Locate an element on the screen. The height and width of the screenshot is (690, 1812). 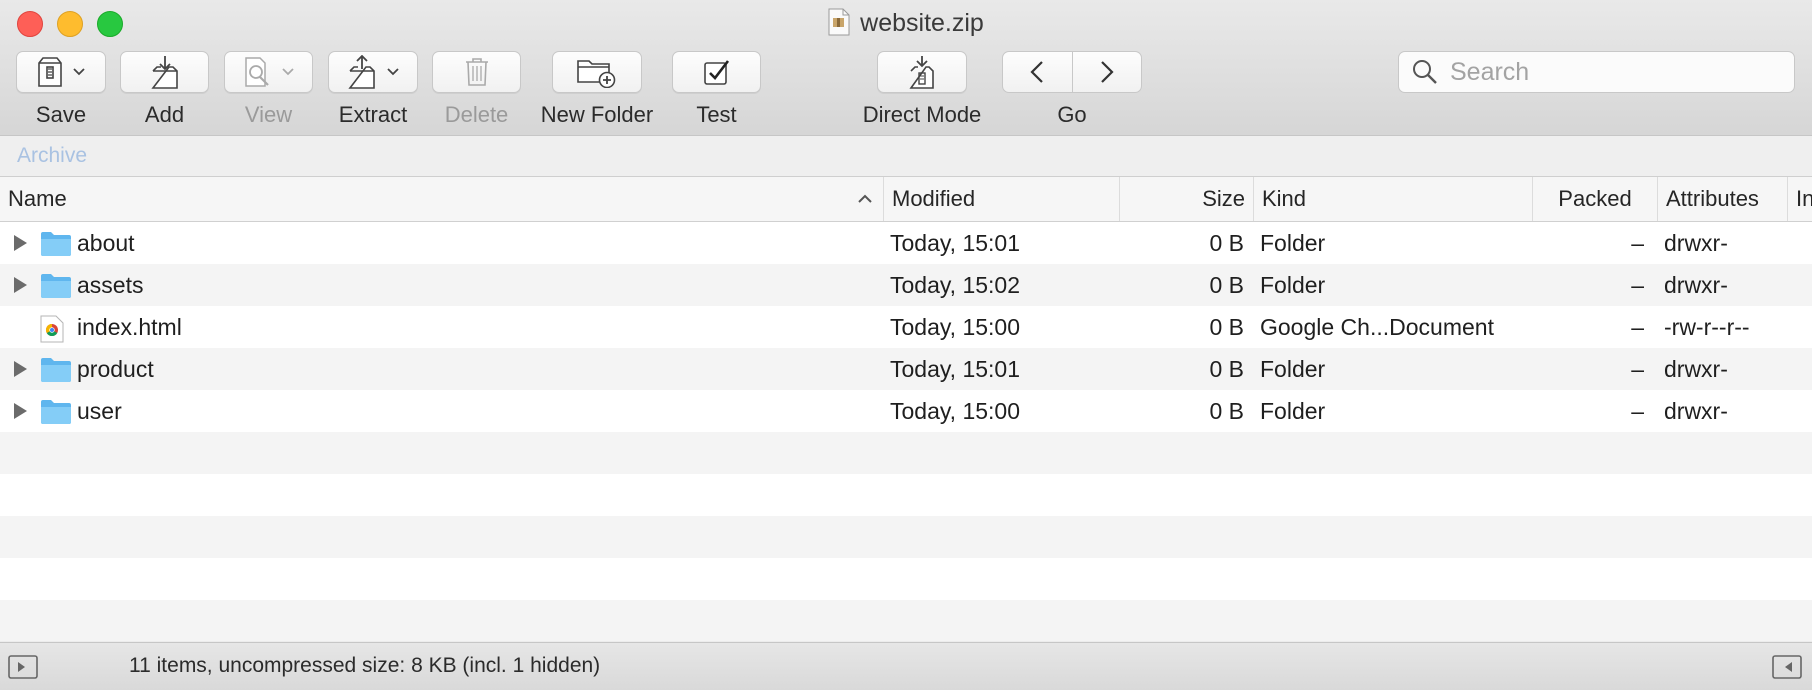
extract-icon is located at coordinates (361, 72).